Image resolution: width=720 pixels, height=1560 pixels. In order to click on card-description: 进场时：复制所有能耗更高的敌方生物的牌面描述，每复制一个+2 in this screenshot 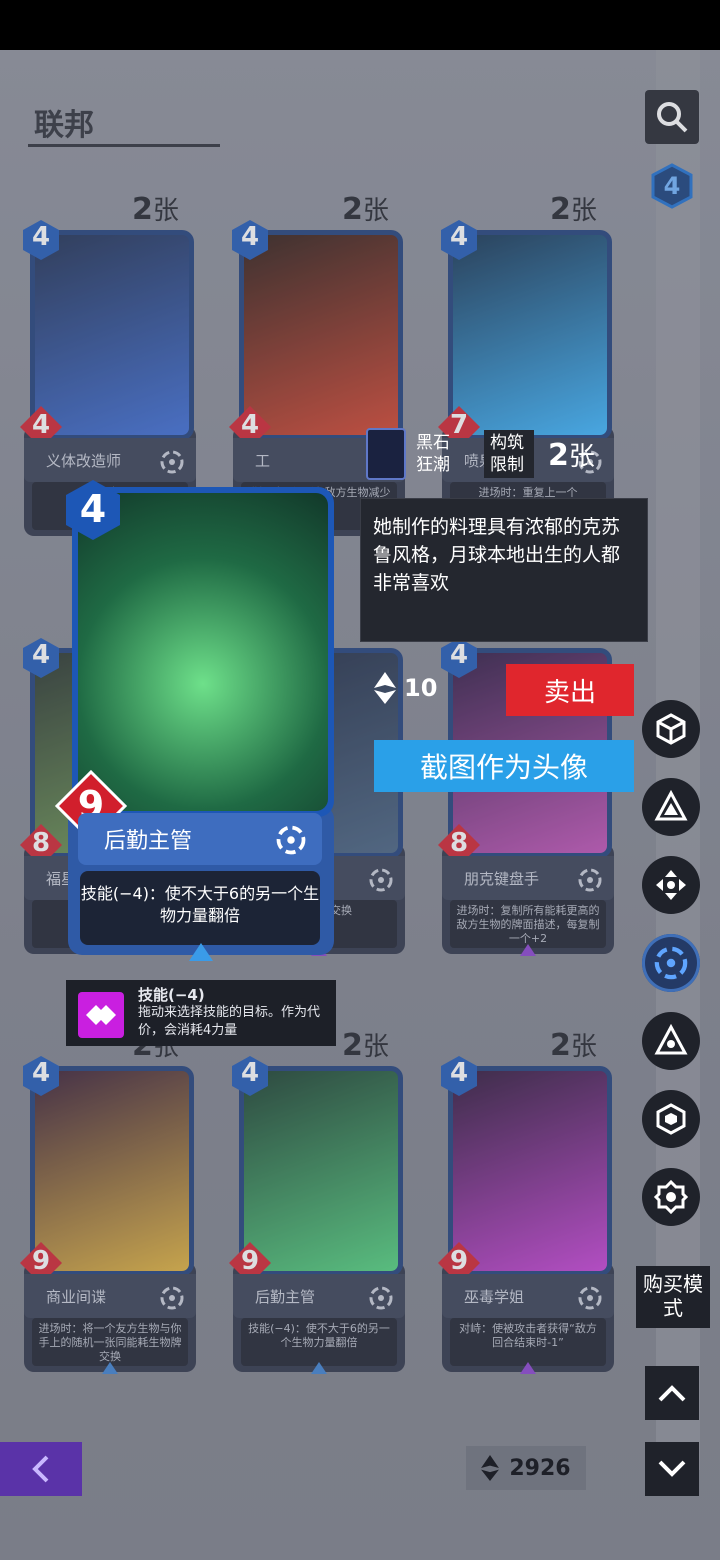, I will do `click(528, 924)`.